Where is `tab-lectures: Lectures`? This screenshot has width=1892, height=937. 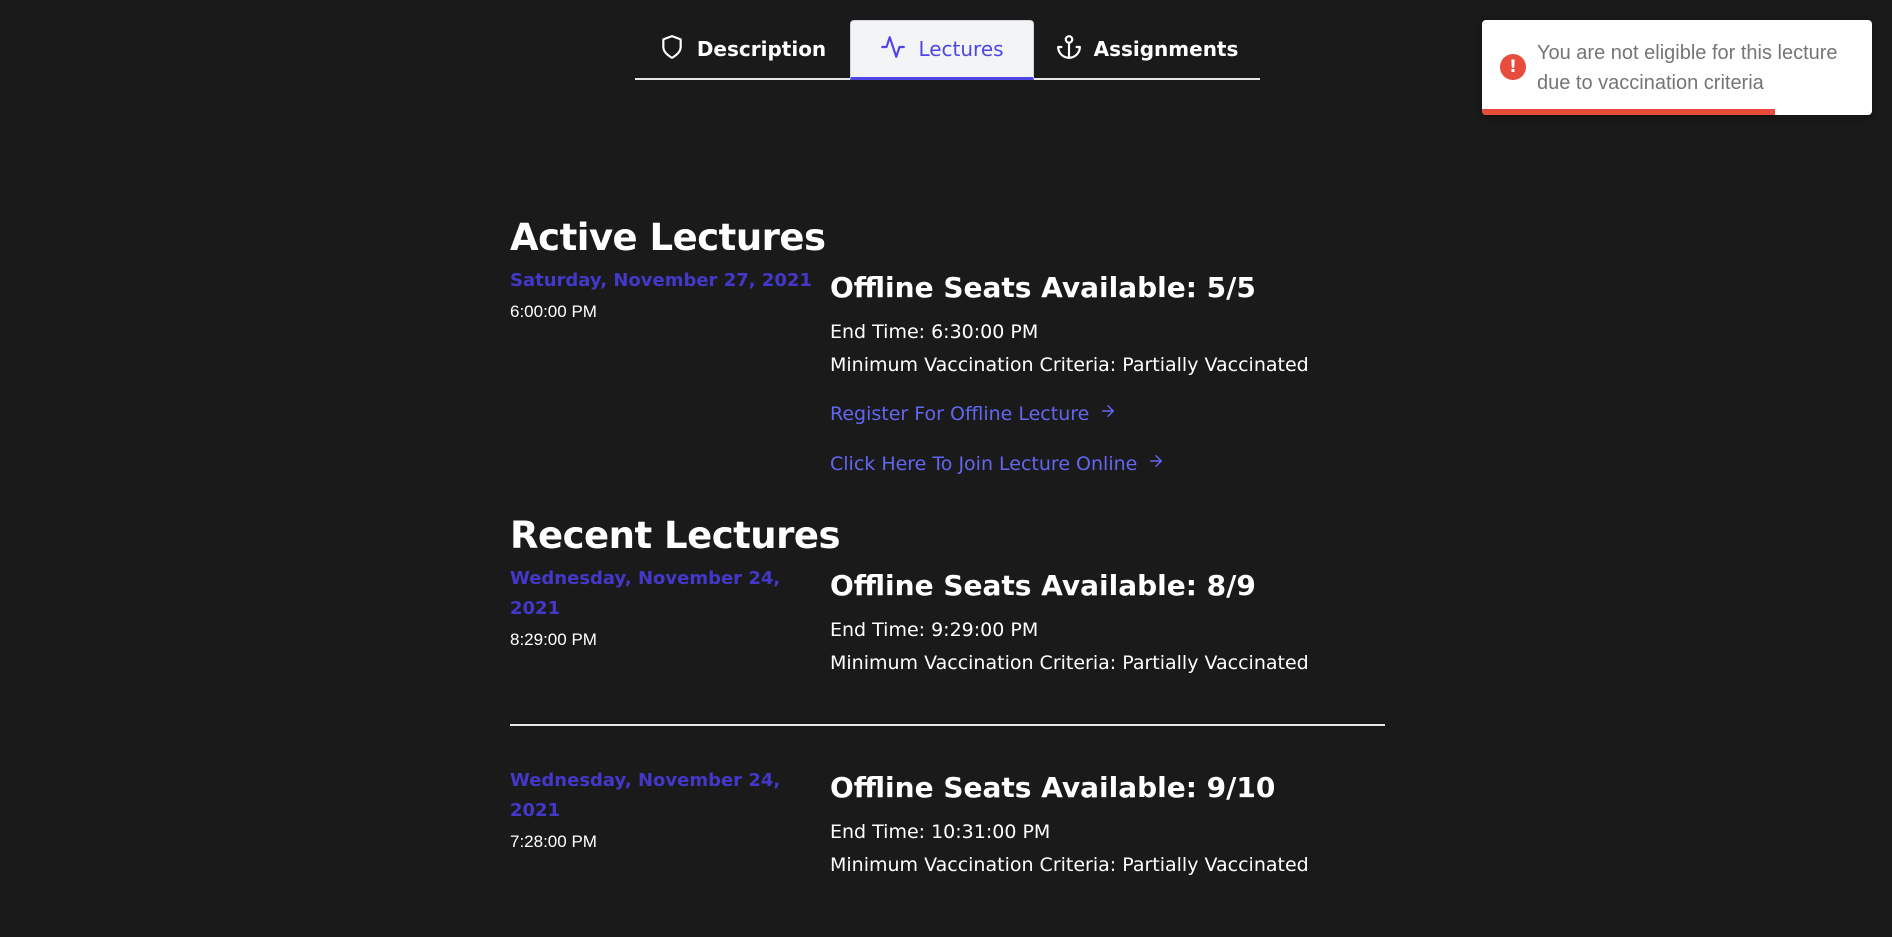
tab-lectures: Lectures is located at coordinates (942, 50).